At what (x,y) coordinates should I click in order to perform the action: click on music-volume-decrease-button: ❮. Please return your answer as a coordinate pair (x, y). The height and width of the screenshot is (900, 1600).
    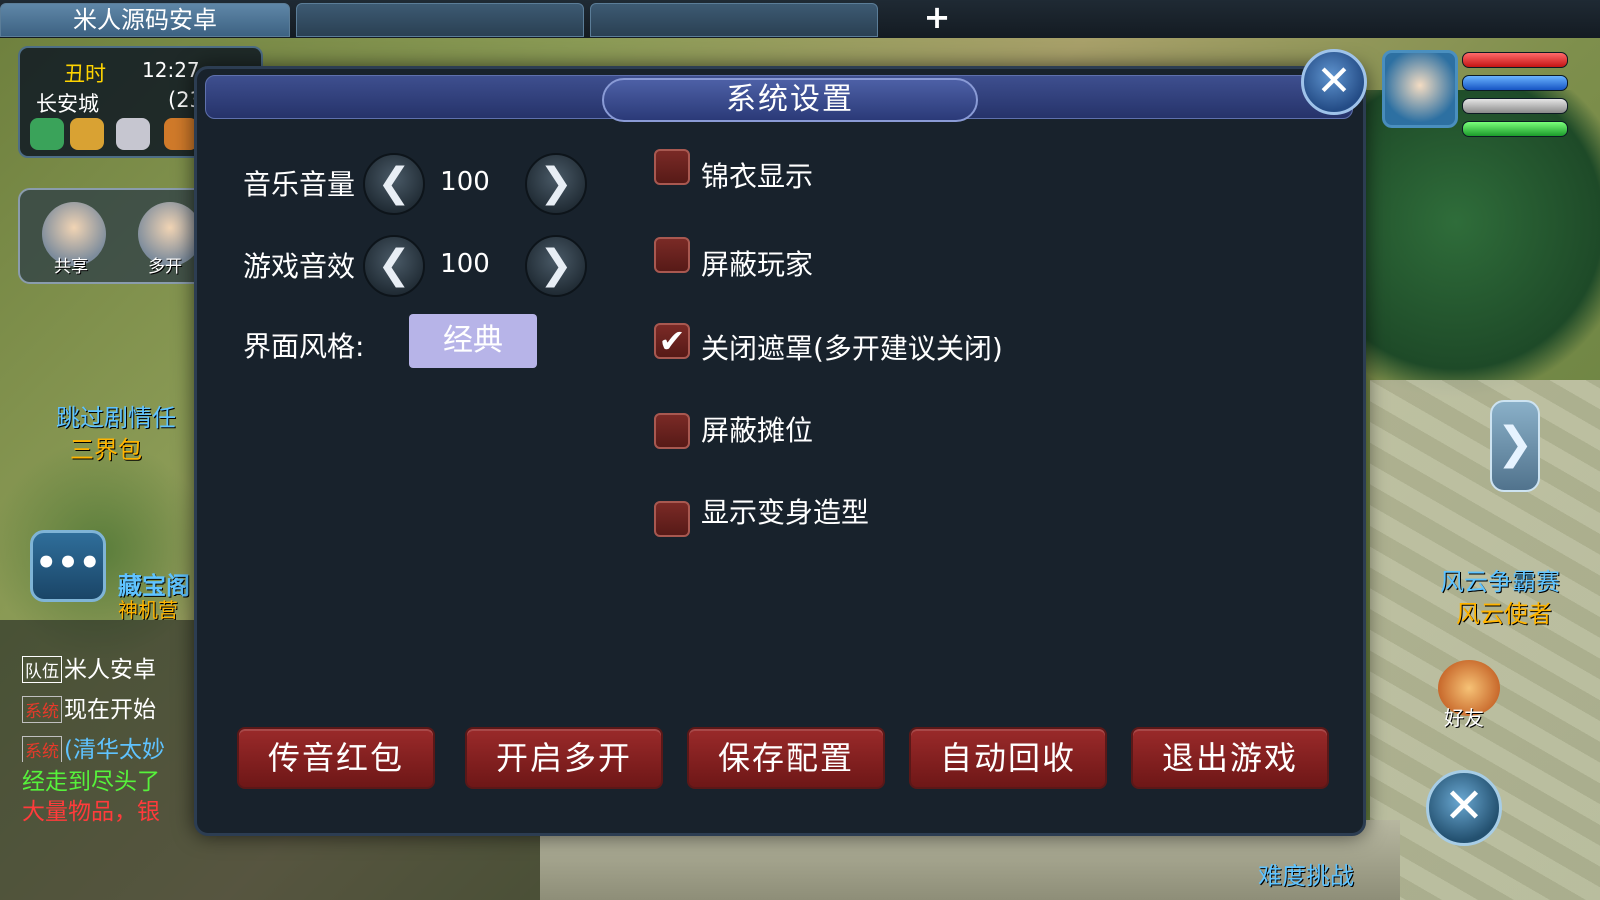
    Looking at the image, I should click on (394, 184).